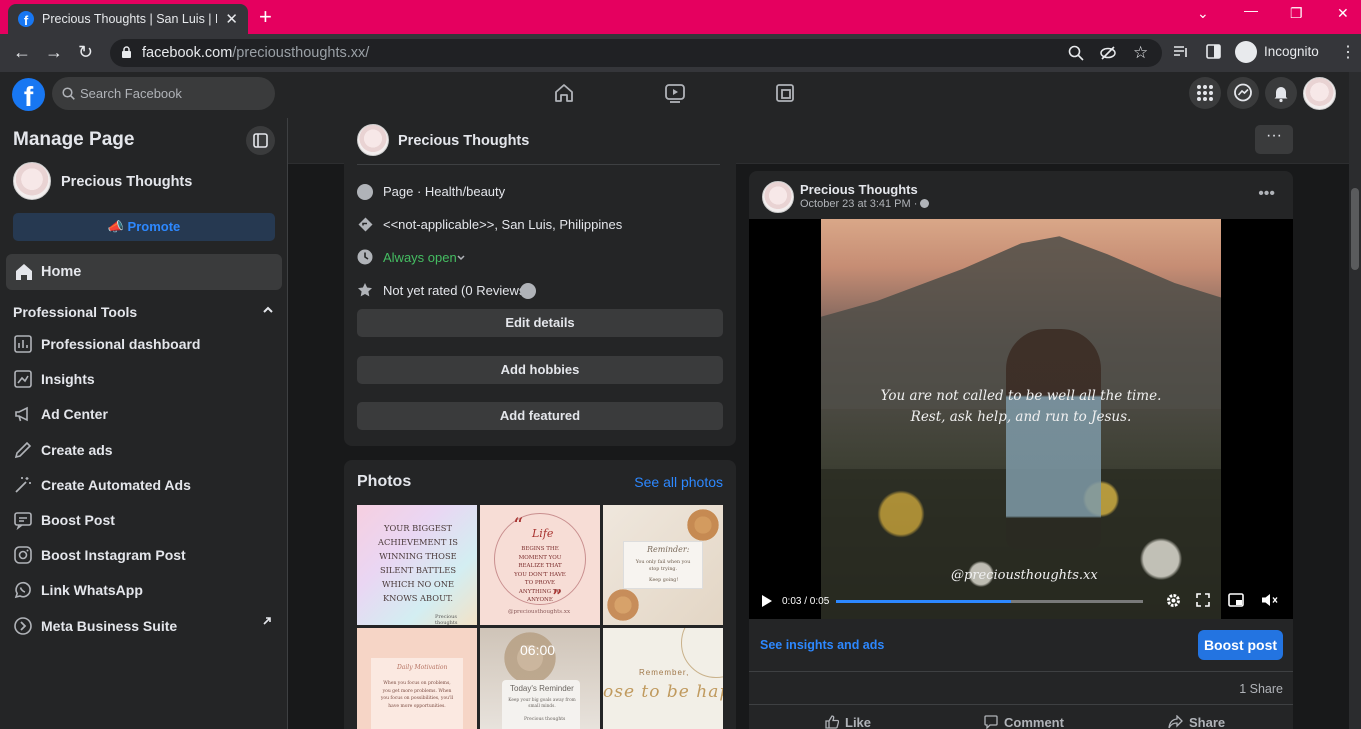  What do you see at coordinates (144, 485) in the screenshot?
I see `sidebar-item-create-automated-ads: Create Automated Ads` at bounding box center [144, 485].